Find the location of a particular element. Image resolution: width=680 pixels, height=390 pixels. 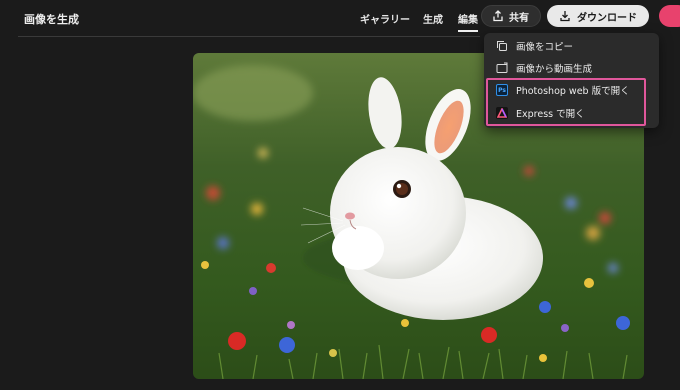

download-icon is located at coordinates (565, 16).